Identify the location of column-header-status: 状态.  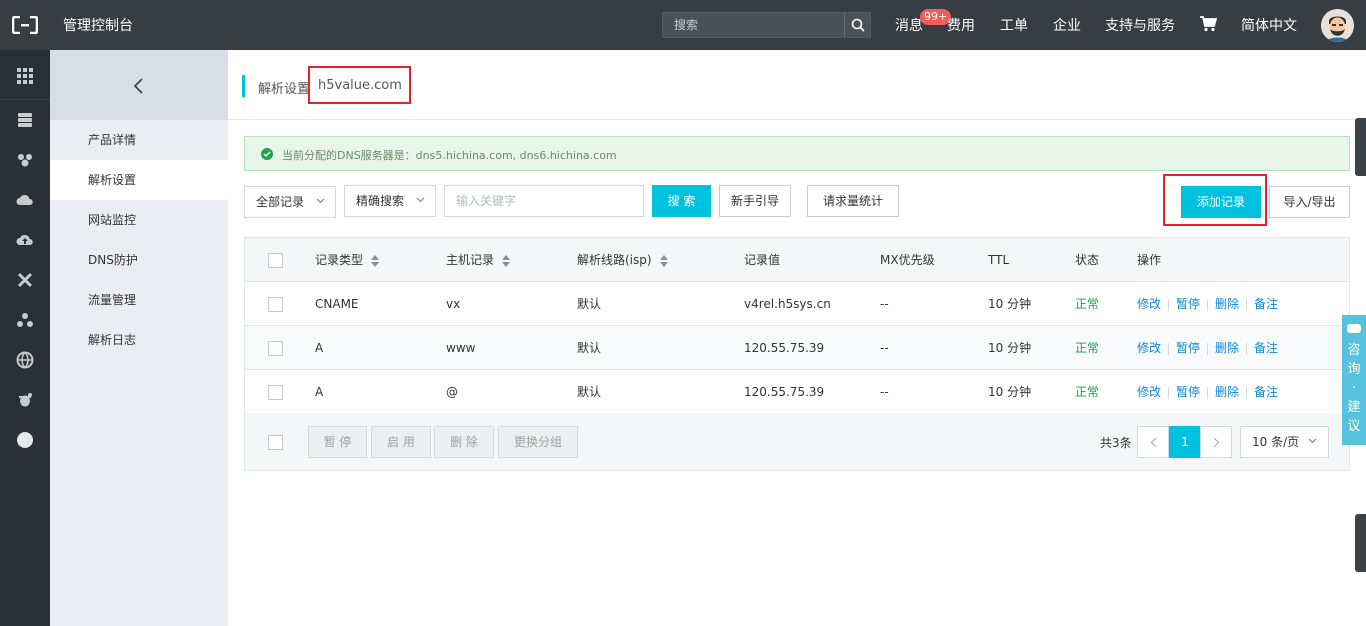
(1087, 260).